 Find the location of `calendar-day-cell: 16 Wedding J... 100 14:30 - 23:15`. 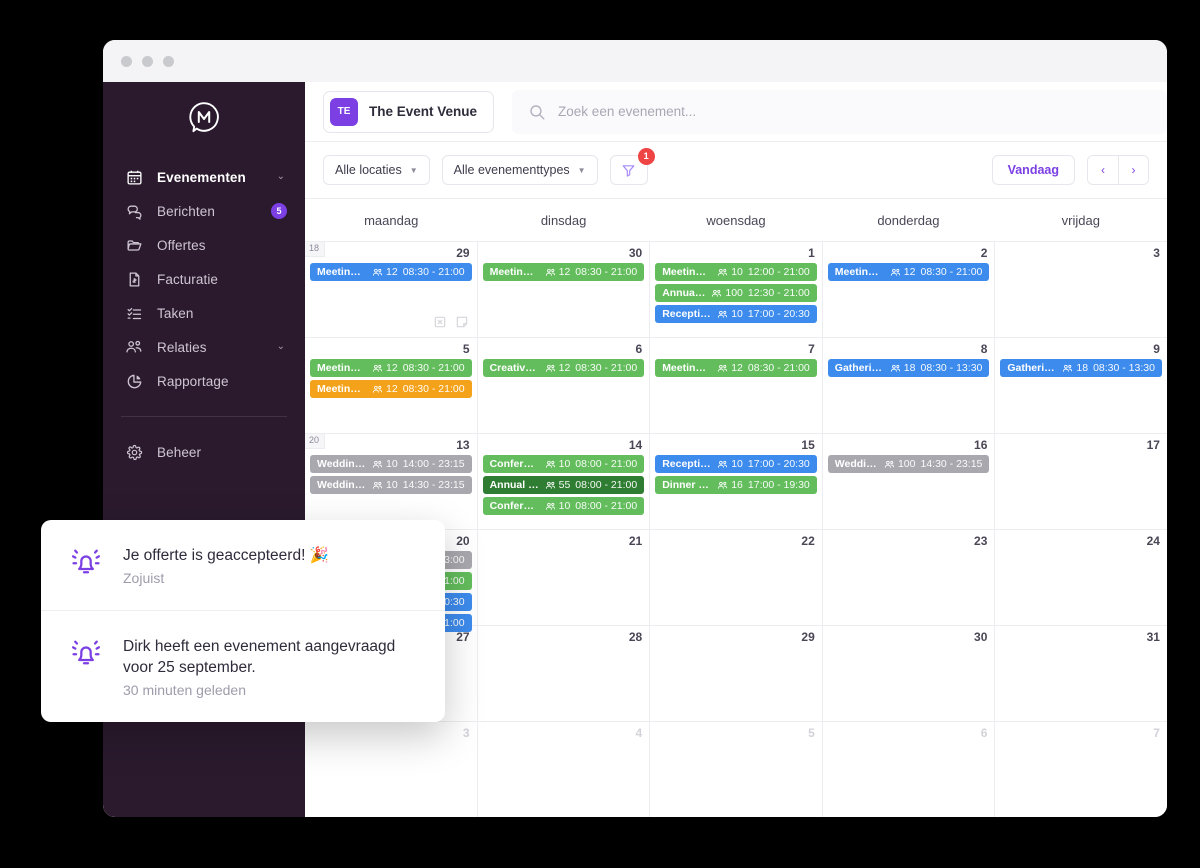

calendar-day-cell: 16 Wedding J... 100 14:30 - 23:15 is located at coordinates (909, 481).